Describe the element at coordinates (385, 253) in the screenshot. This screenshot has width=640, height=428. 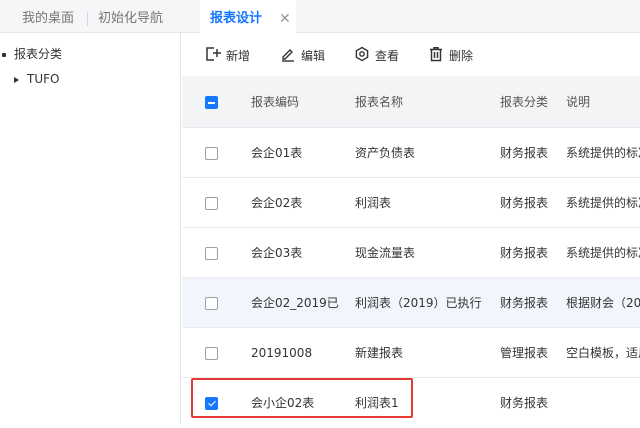
I see `cell-name: 现金流量表` at that location.